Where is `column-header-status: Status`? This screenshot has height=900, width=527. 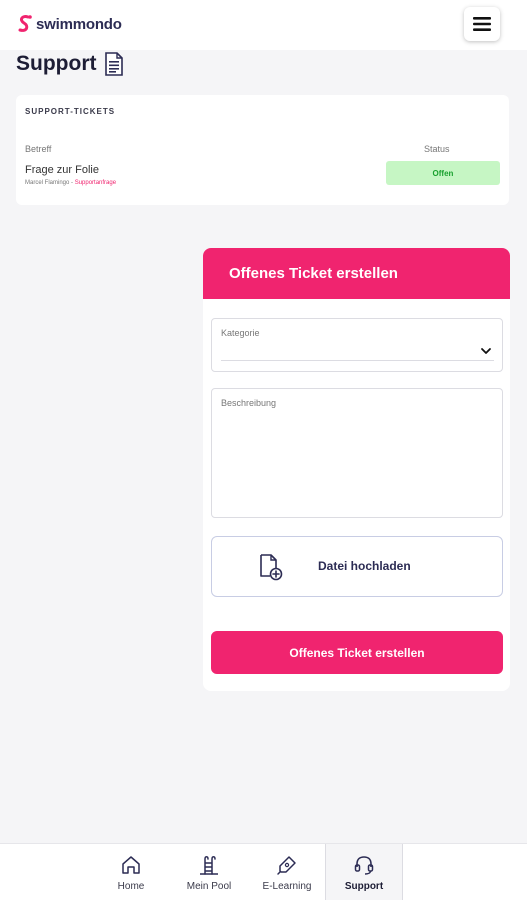 column-header-status: Status is located at coordinates (437, 149).